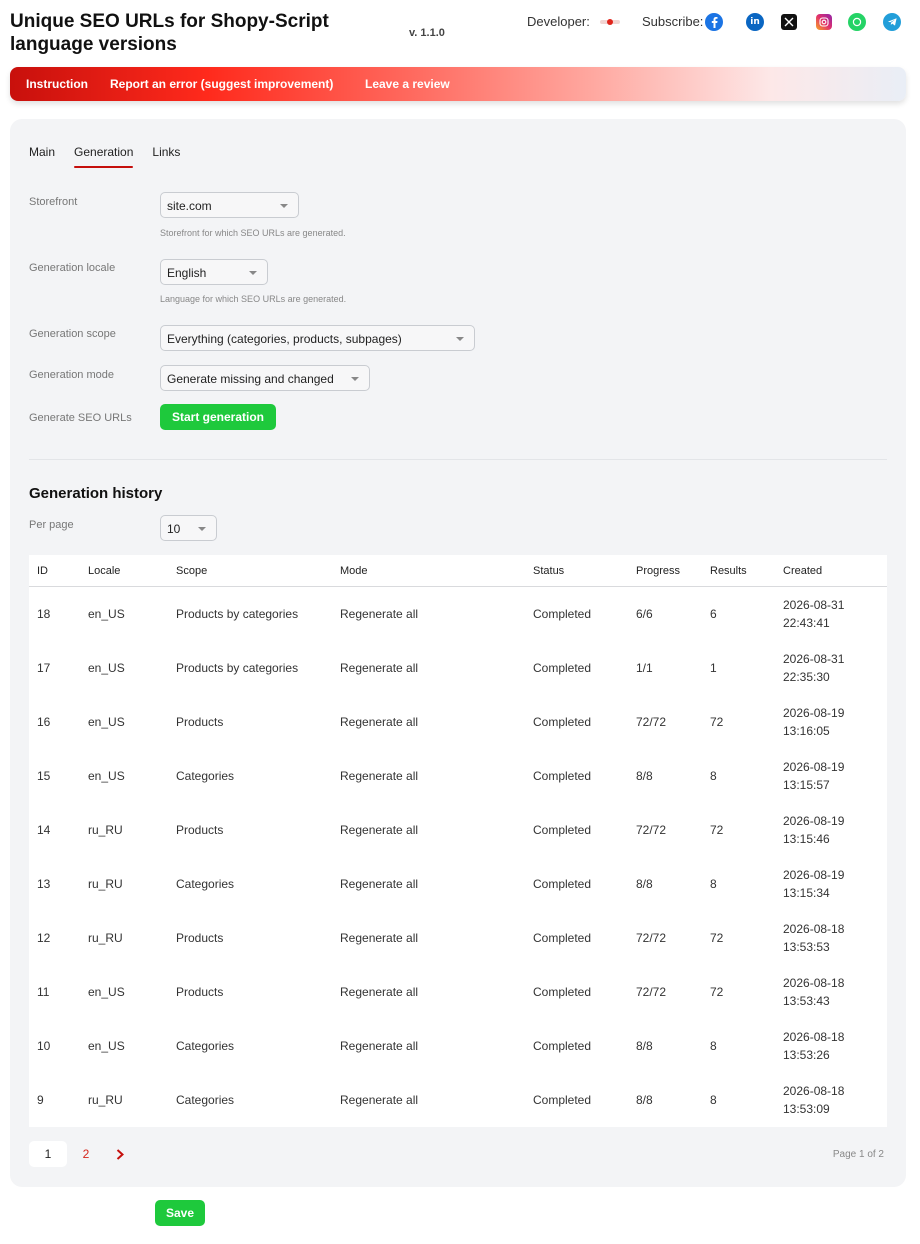  I want to click on telegram-icon, so click(892, 22).